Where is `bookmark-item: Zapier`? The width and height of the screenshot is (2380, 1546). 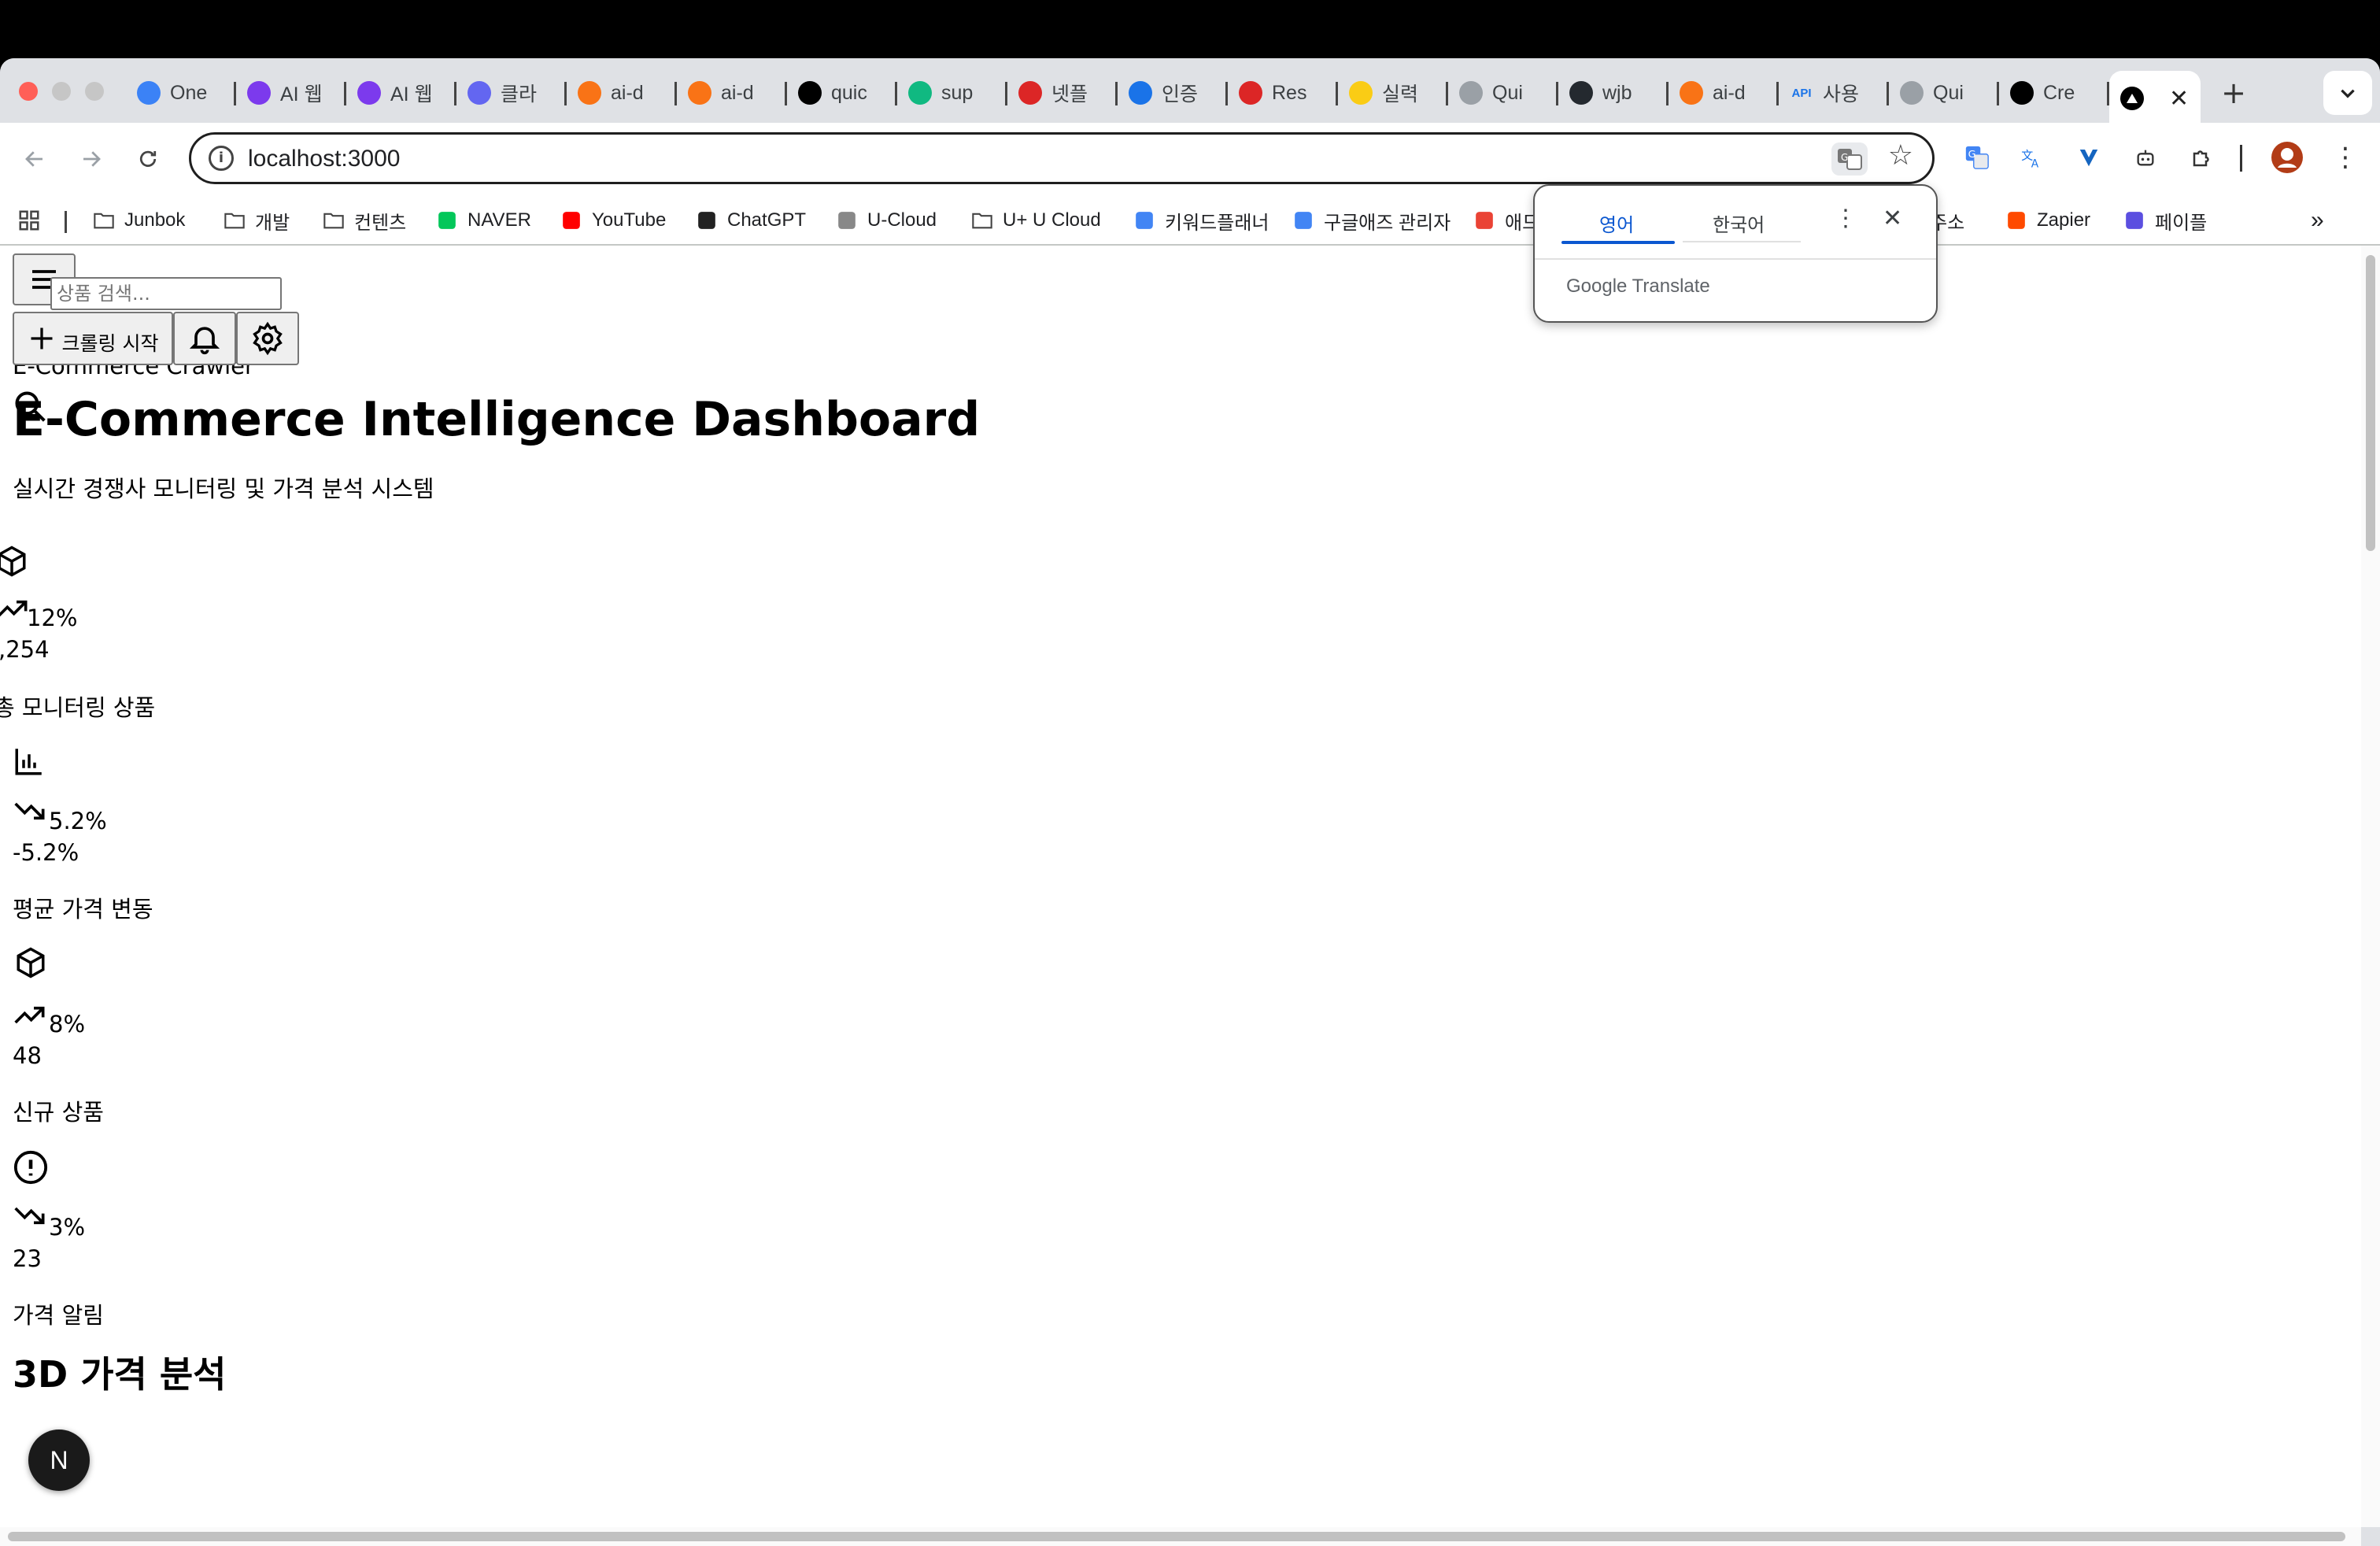
bookmark-item: Zapier is located at coordinates (2048, 220).